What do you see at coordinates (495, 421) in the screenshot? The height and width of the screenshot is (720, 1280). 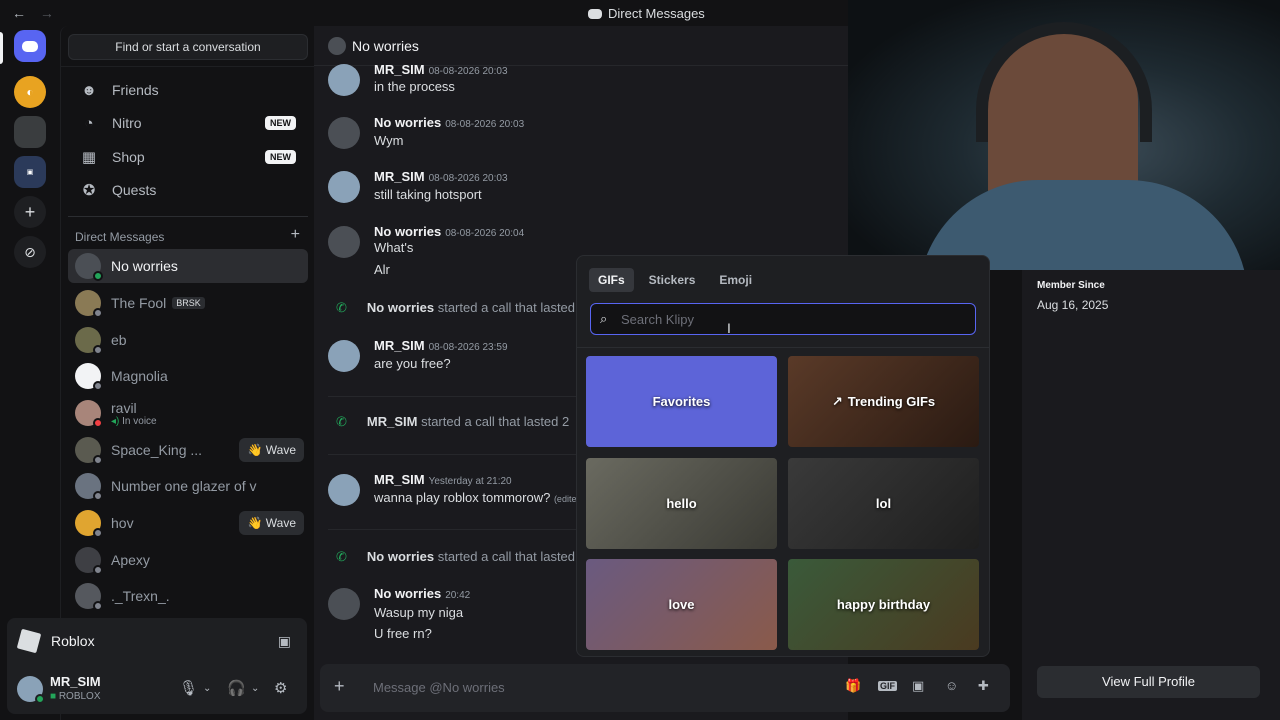 I see `call-text: started a call that lasted 2` at bounding box center [495, 421].